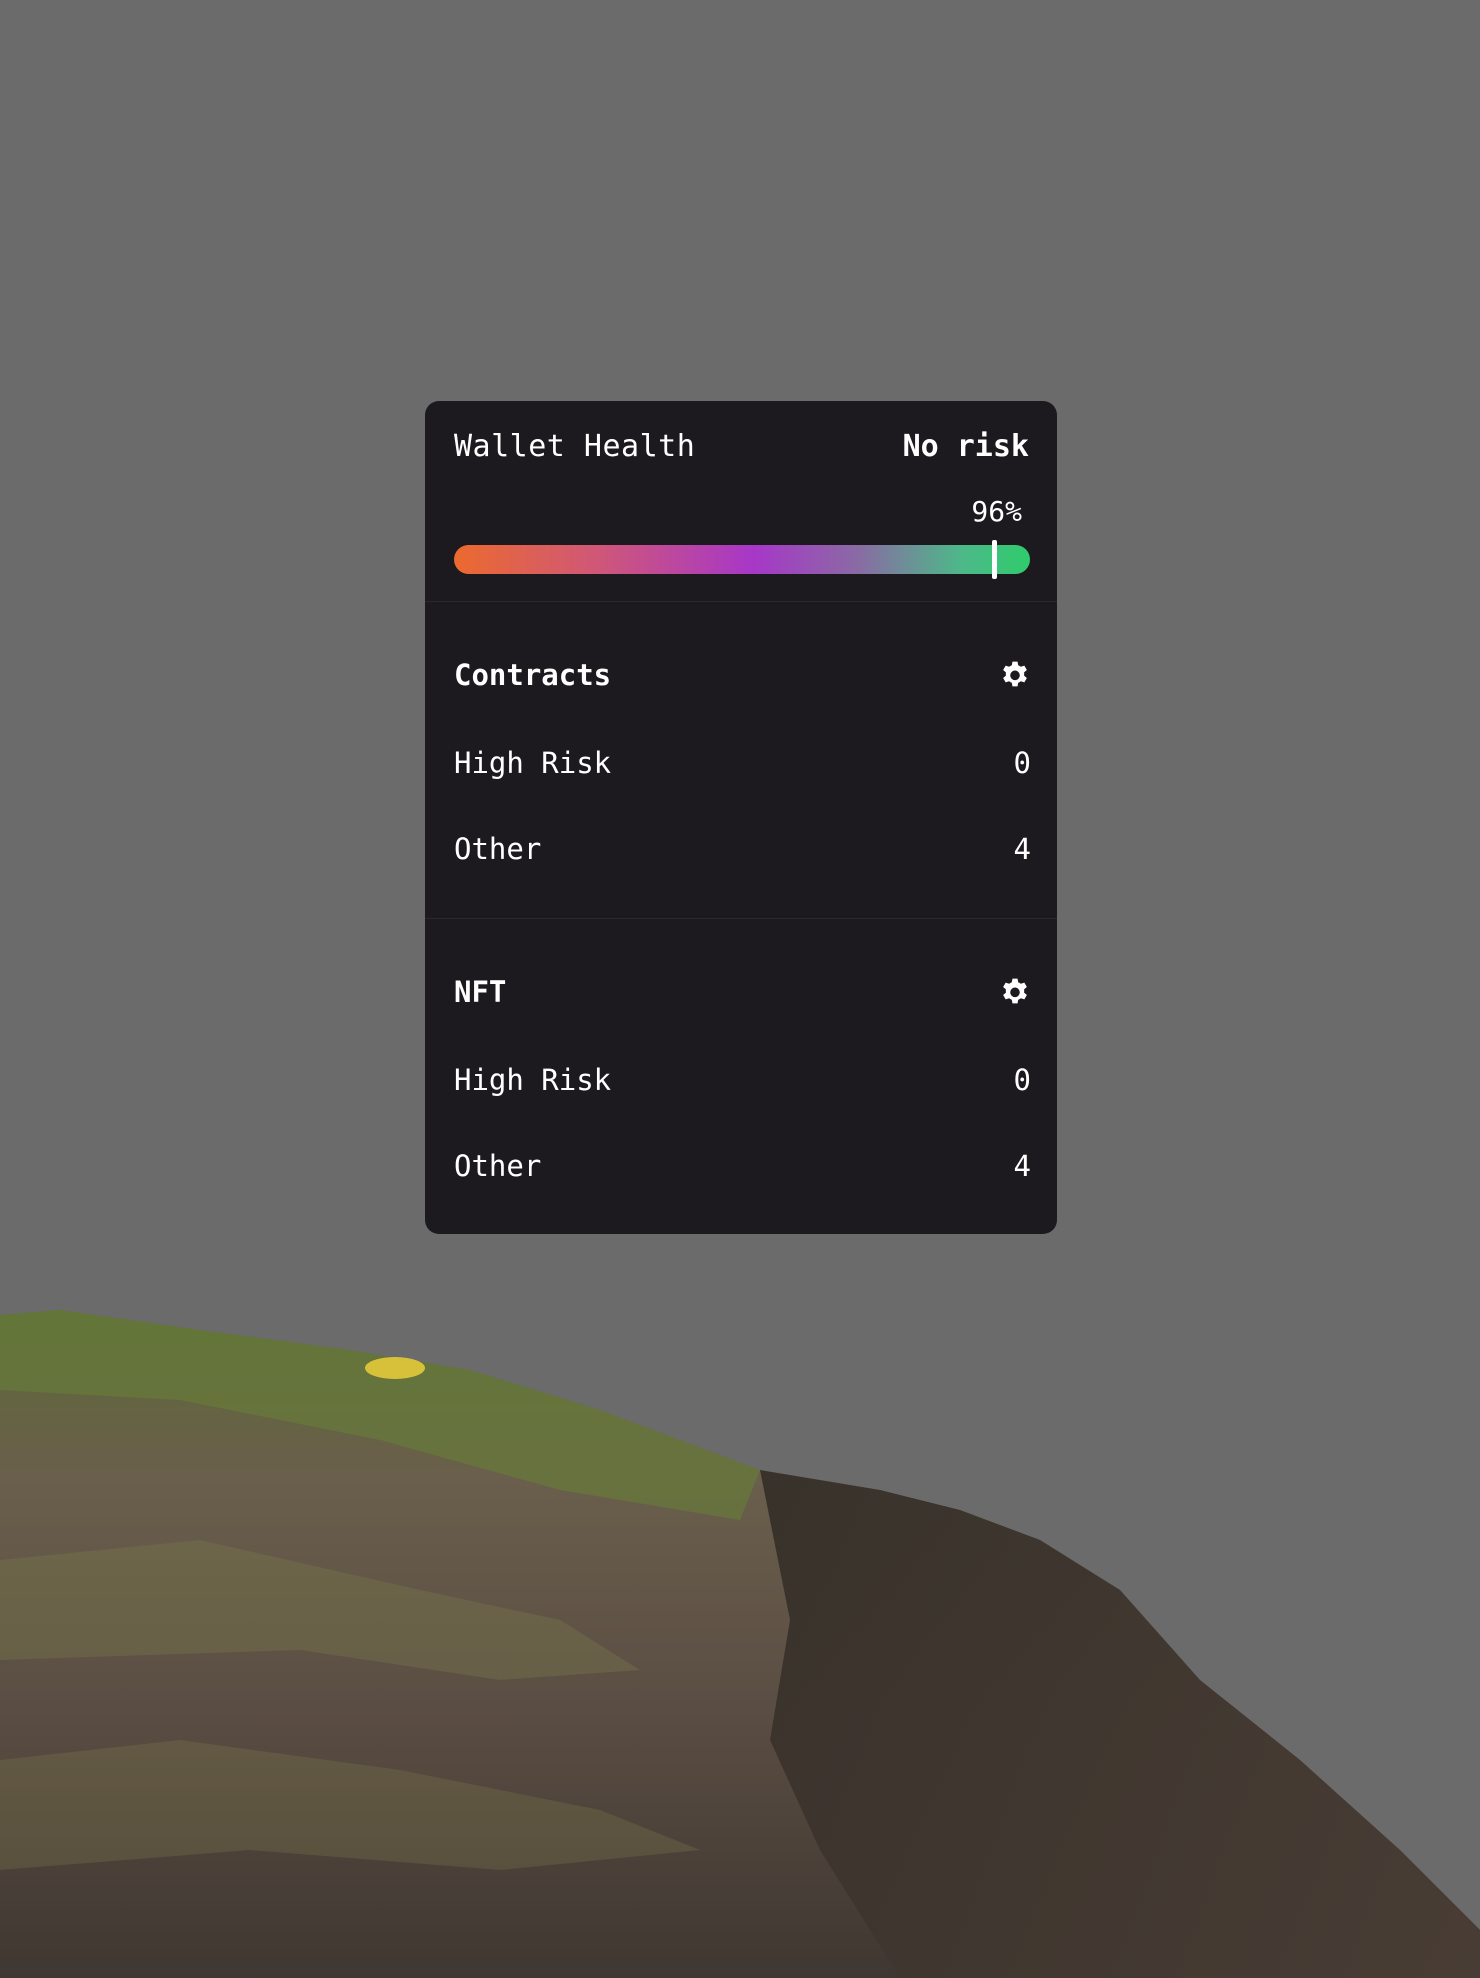 The height and width of the screenshot is (1978, 1480). What do you see at coordinates (742, 678) in the screenshot?
I see `contracts-header: Contracts` at bounding box center [742, 678].